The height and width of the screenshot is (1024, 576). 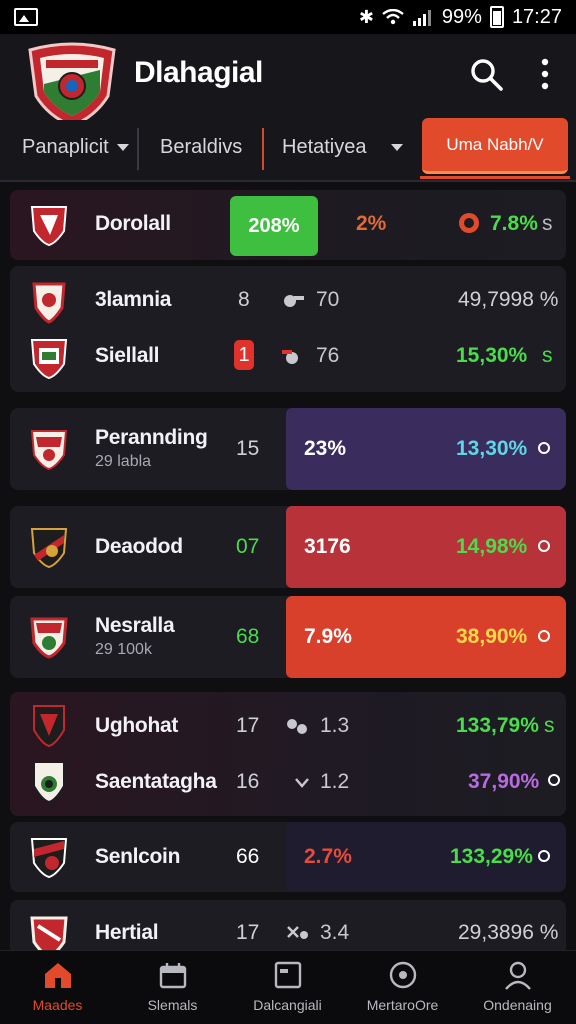 What do you see at coordinates (151, 437) in the screenshot?
I see `team-name: Perannding` at bounding box center [151, 437].